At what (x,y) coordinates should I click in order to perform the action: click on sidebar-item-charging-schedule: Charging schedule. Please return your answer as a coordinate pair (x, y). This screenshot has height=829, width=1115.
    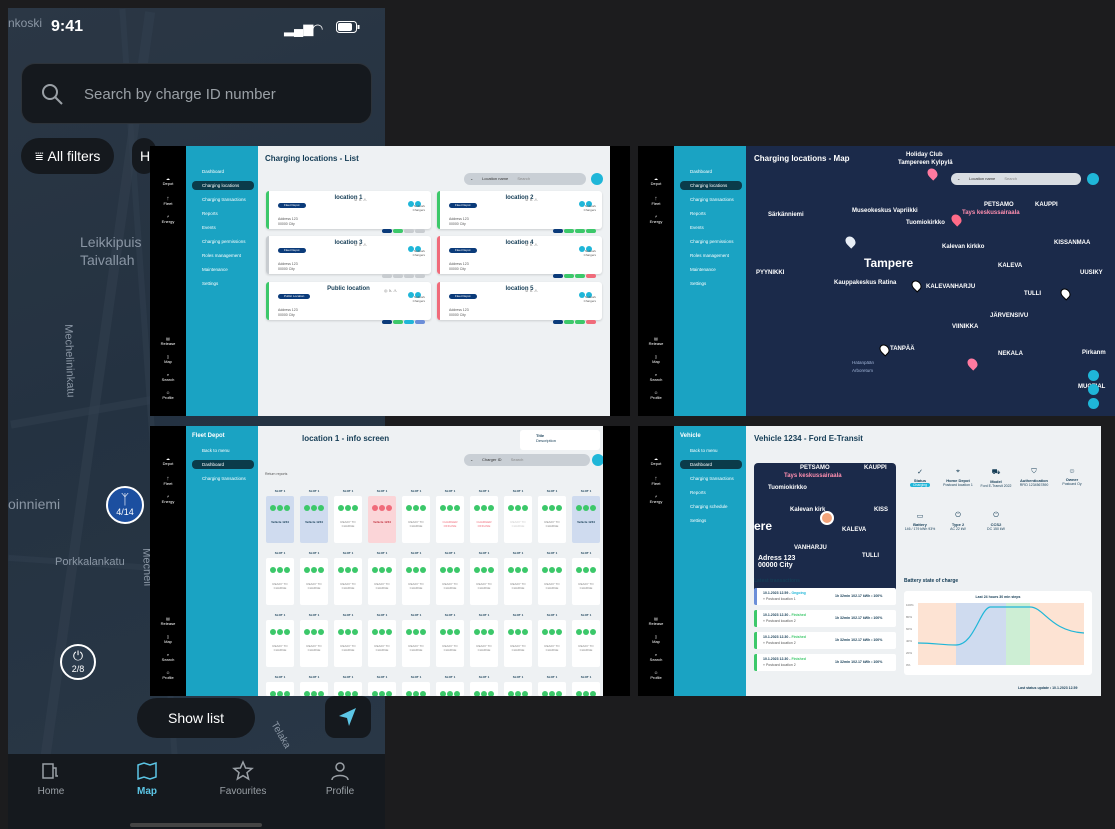
    Looking at the image, I should click on (711, 506).